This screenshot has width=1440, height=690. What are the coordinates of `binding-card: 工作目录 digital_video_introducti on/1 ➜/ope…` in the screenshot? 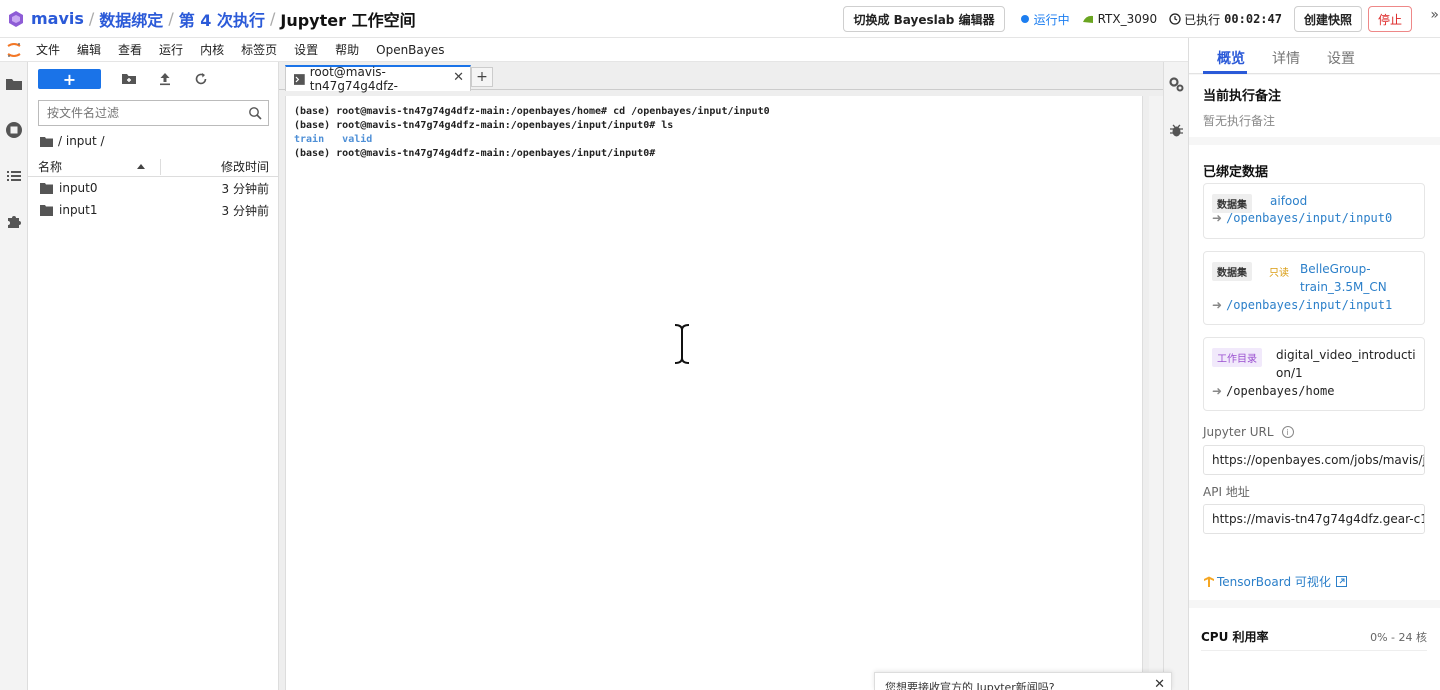 It's located at (1314, 374).